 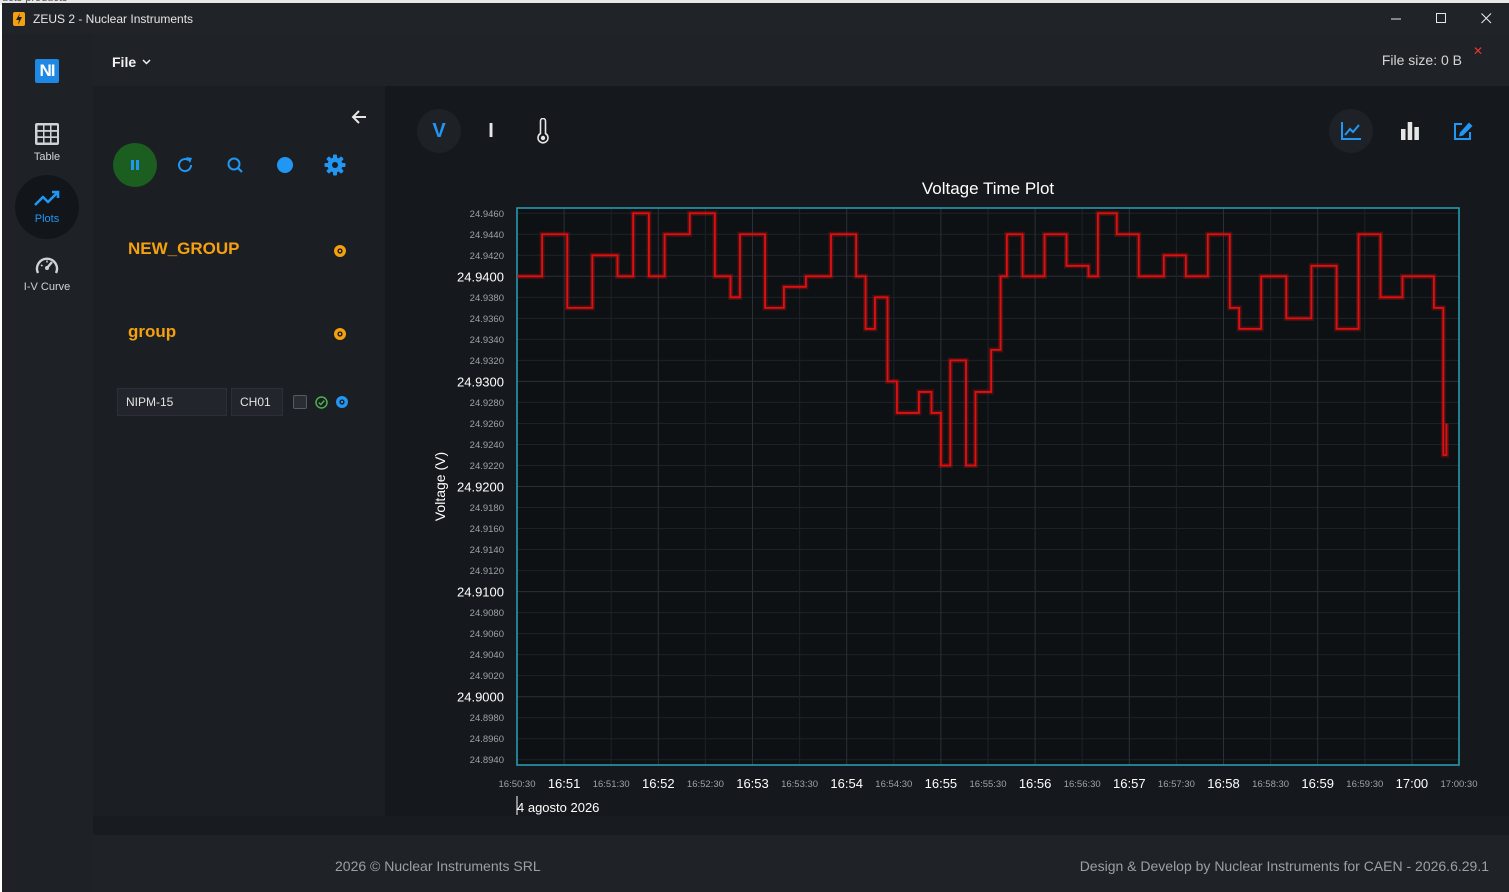 I want to click on x-tick-label: 16:56, so click(x=1035, y=783).